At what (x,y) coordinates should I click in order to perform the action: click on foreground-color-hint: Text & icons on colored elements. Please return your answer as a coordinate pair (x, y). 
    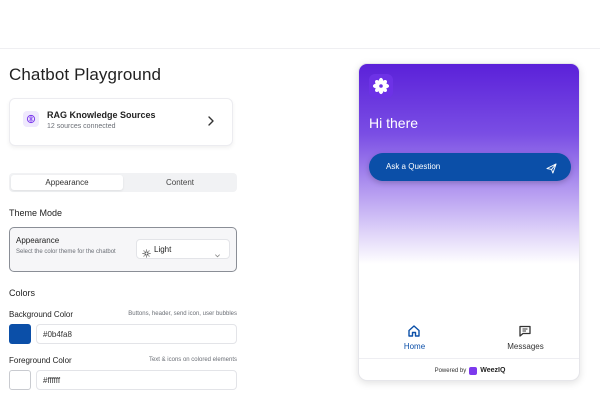
    Looking at the image, I should click on (192, 360).